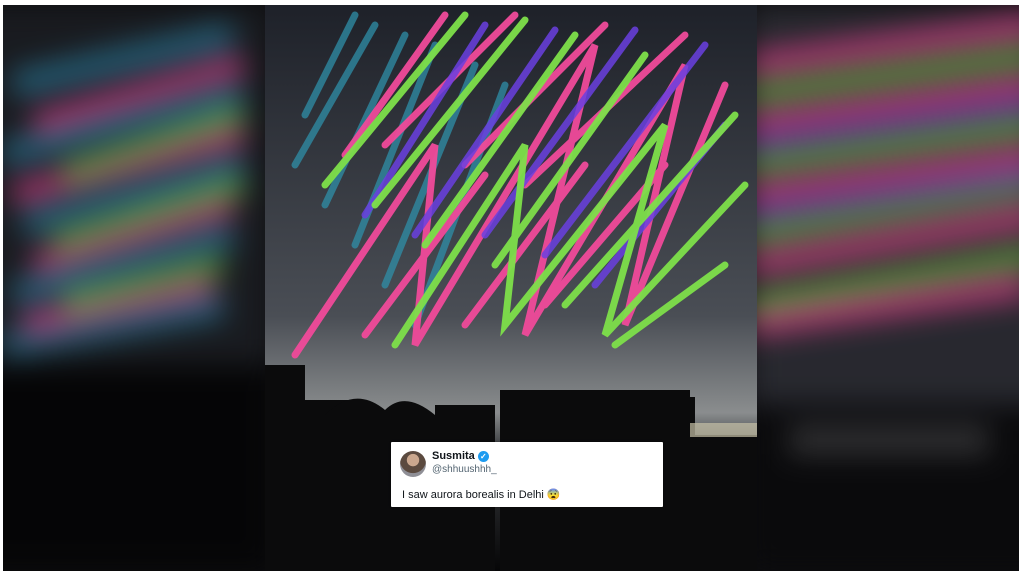  I want to click on author-name: Susmita, so click(453, 456).